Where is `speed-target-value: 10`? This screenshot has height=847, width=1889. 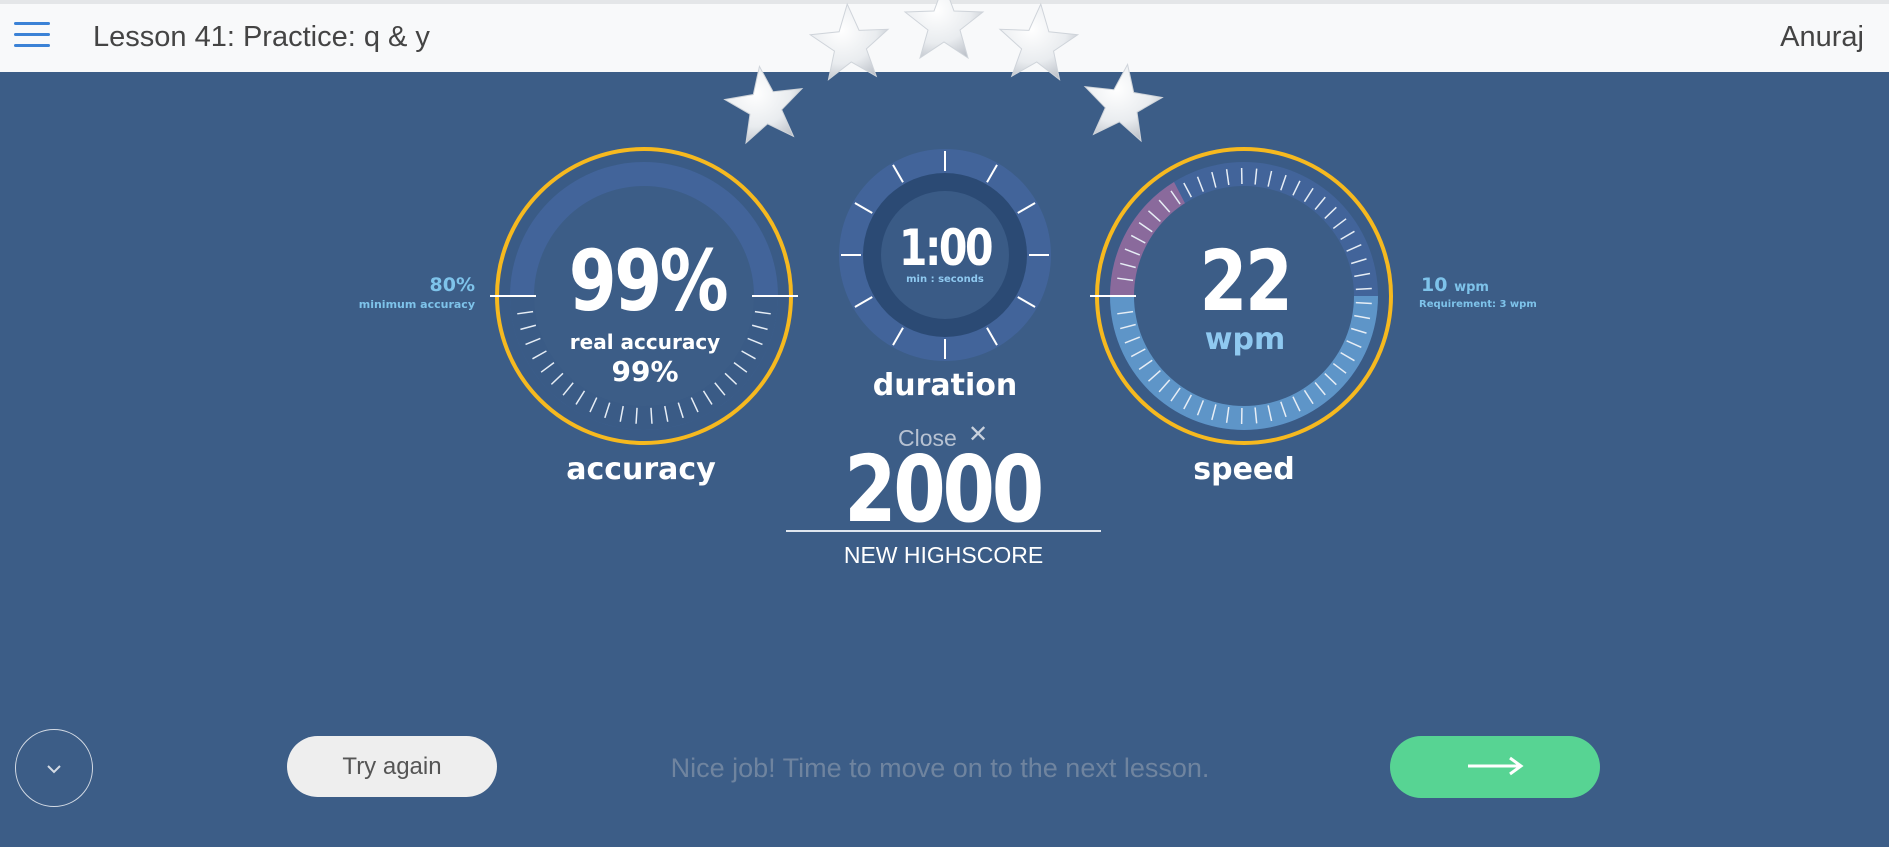
speed-target-value: 10 is located at coordinates (1434, 285).